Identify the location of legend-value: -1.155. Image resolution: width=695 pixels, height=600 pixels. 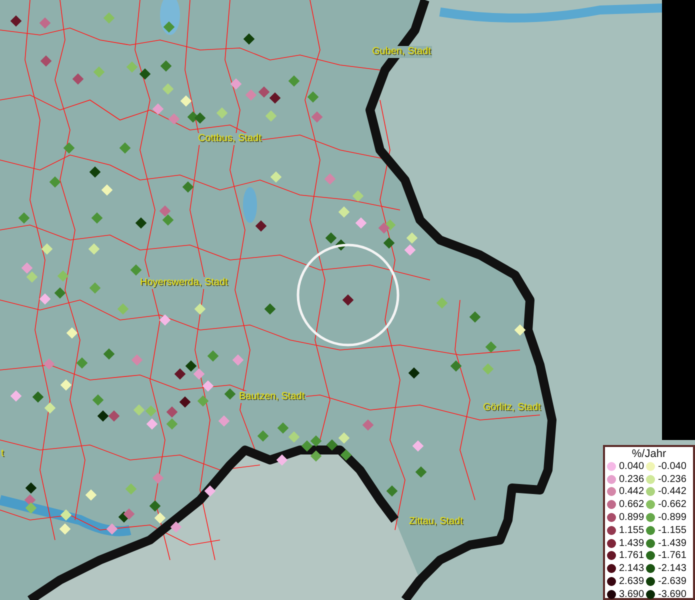
(672, 530).